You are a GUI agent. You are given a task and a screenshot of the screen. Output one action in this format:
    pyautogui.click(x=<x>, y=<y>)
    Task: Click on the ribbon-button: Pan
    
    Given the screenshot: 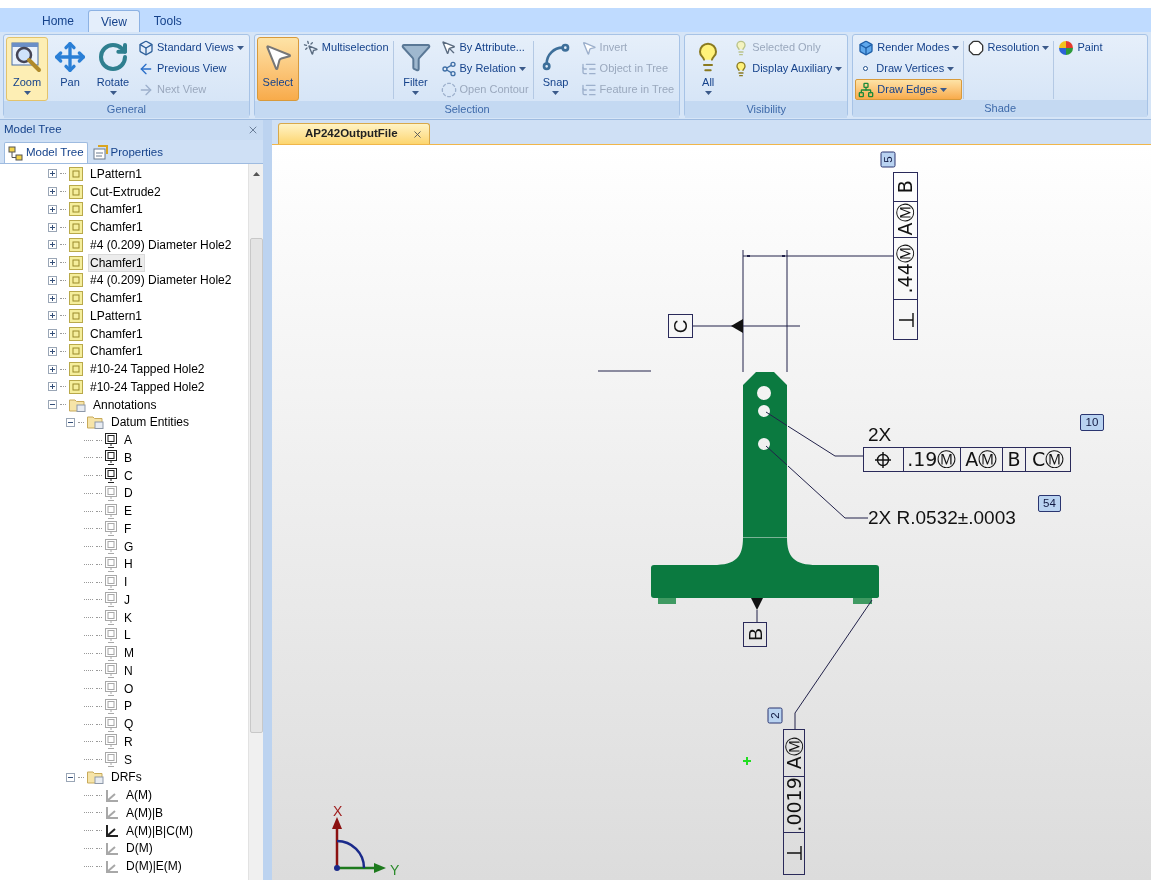 What is the action you would take?
    pyautogui.click(x=70, y=69)
    